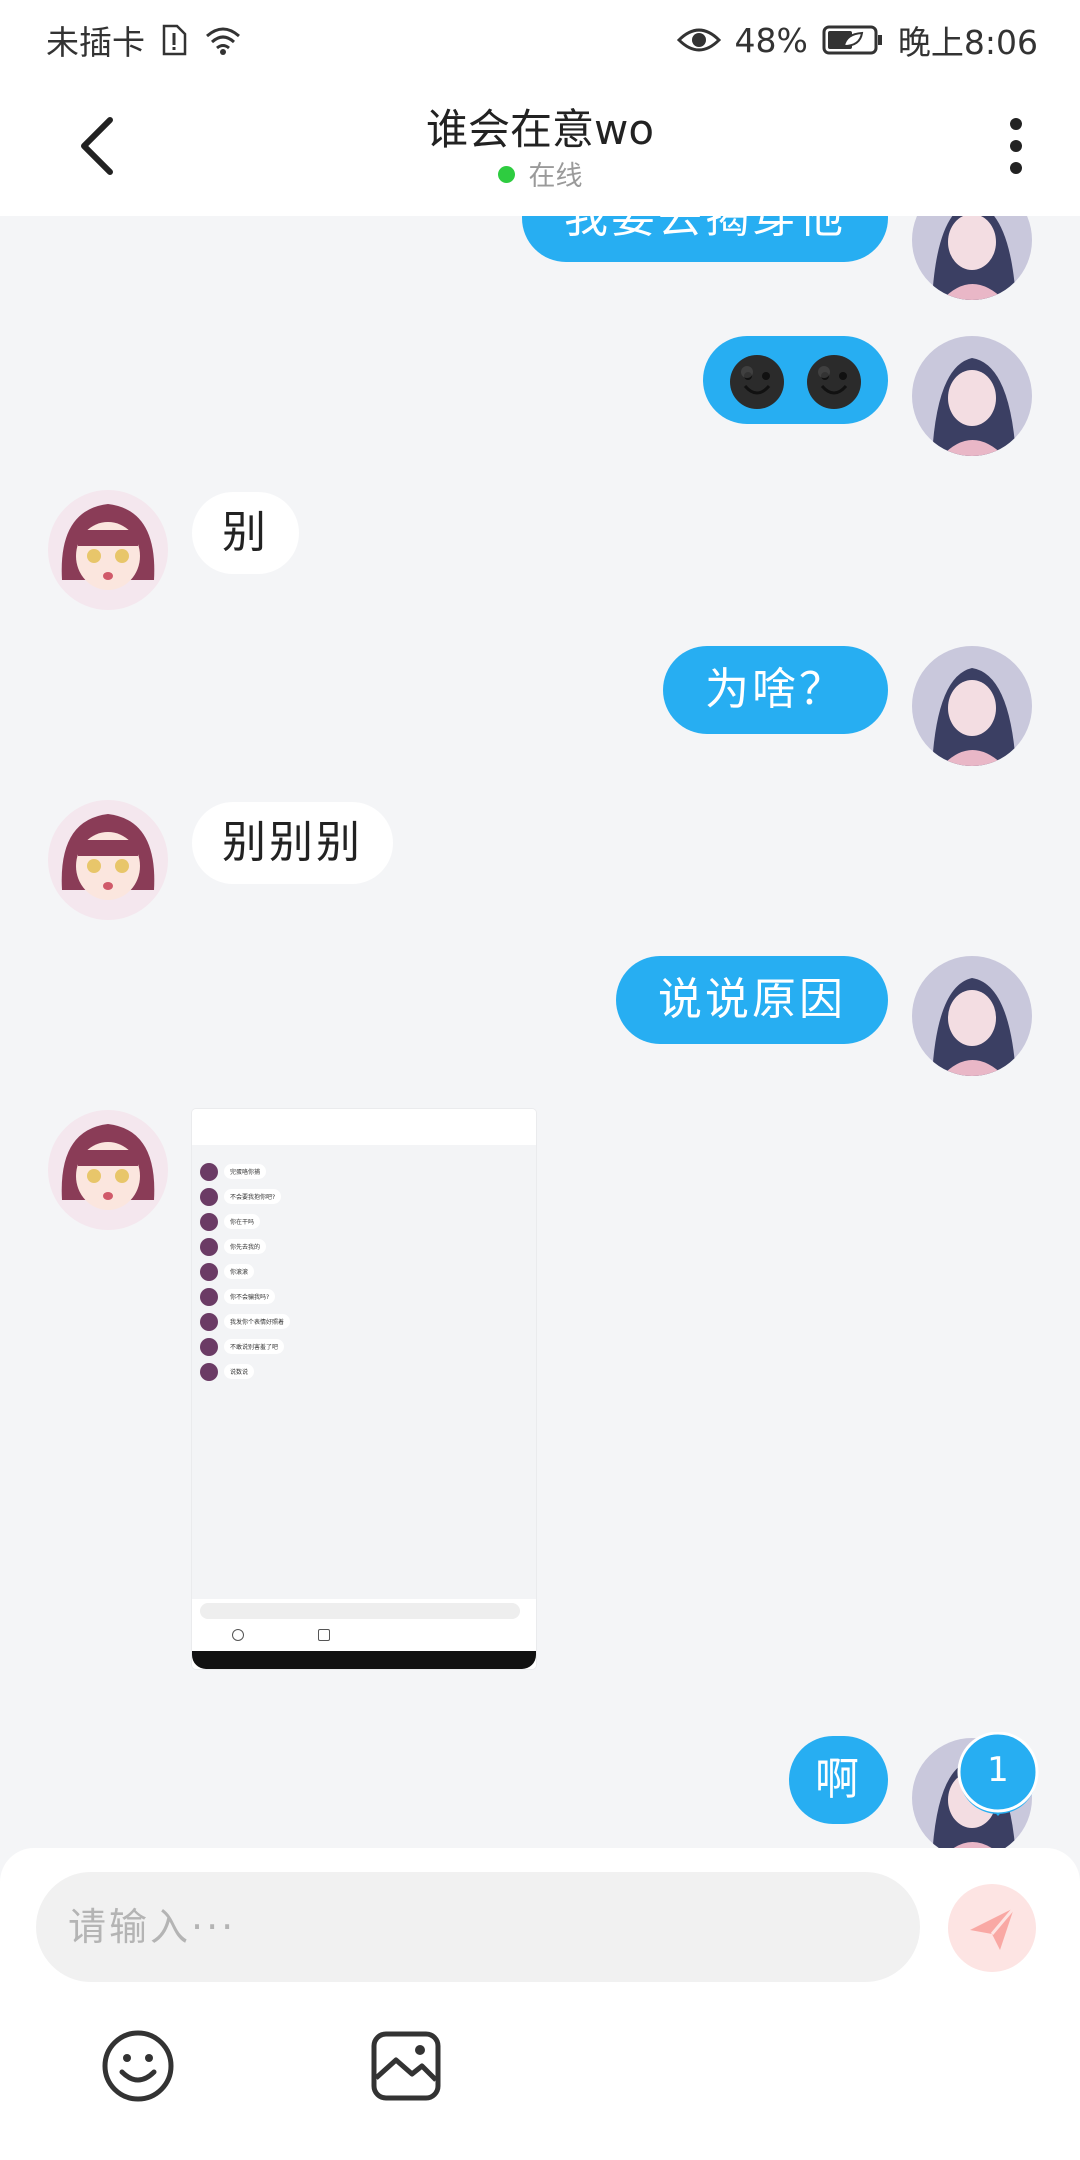  What do you see at coordinates (364, 1134) in the screenshot?
I see `preview-header` at bounding box center [364, 1134].